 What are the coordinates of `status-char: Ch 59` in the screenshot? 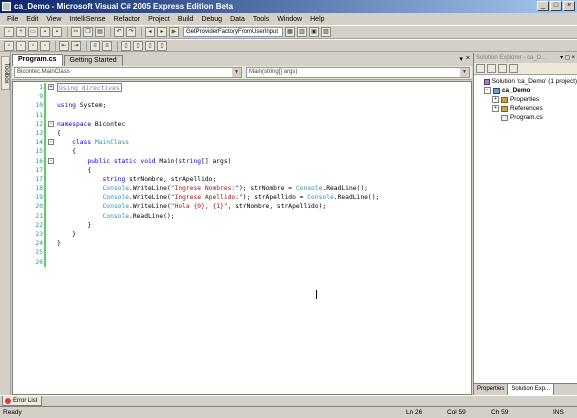 It's located at (500, 412).